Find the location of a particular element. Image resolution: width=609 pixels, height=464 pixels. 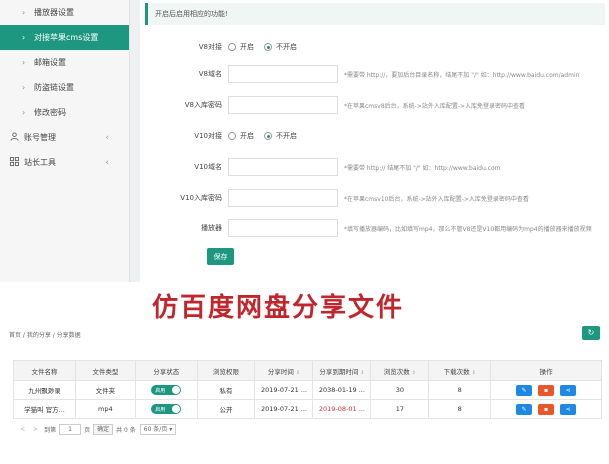

col-header-sortable: 分享到期时间 ⇕ is located at coordinates (342, 370).